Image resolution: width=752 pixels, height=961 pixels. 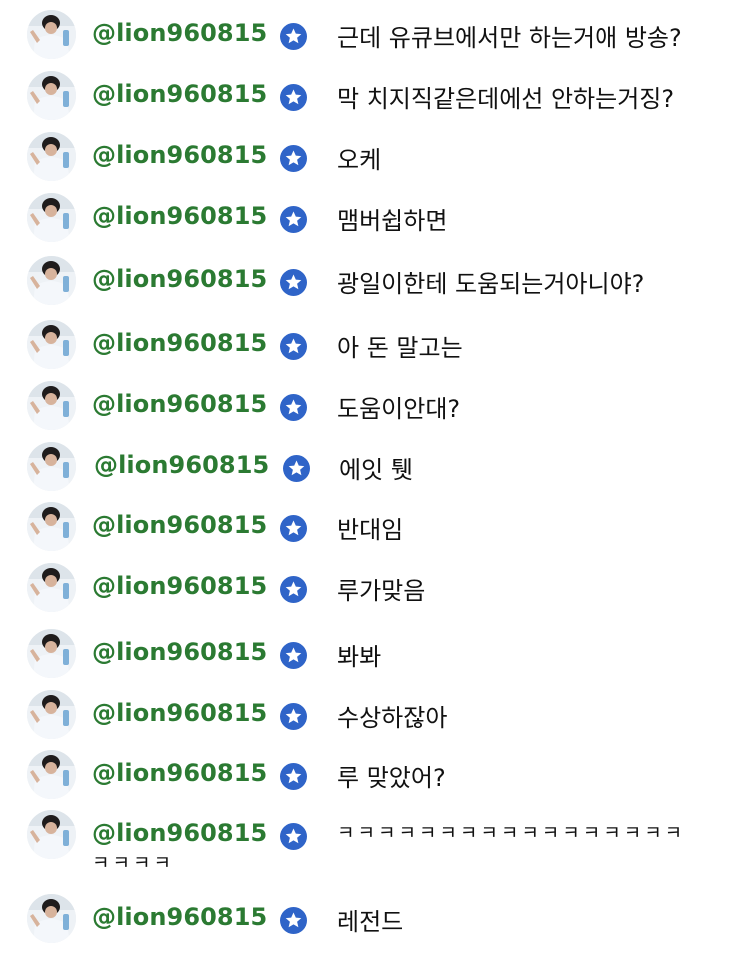 What do you see at coordinates (511, 833) in the screenshot?
I see `message-line-1: ㅋㅋㅋㅋㅋㅋㅋㅋㅋㅋㅋㅋㅋㅋㅋㅋㅋ` at bounding box center [511, 833].